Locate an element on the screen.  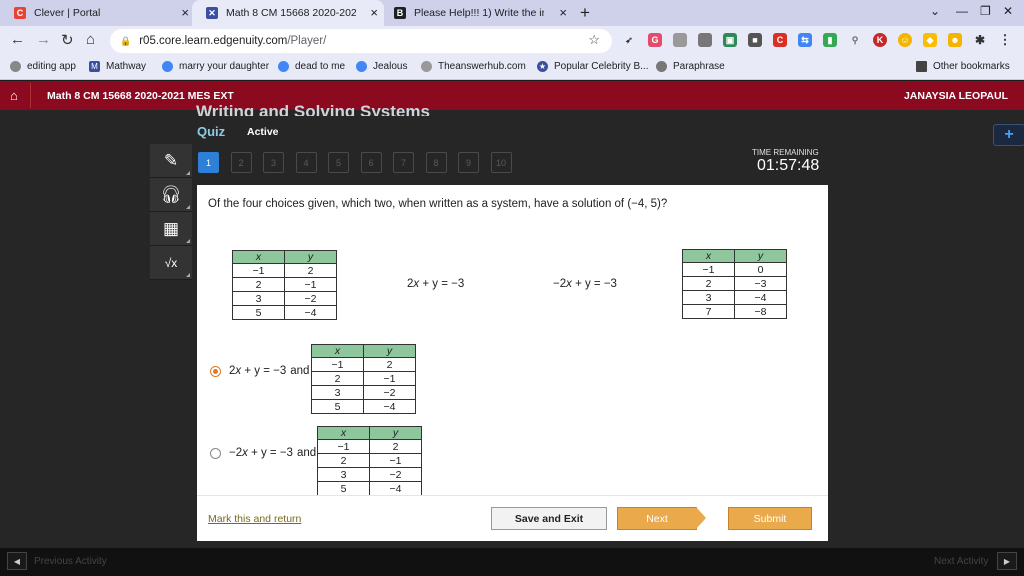
formula-sqrt-icon: √x is located at coordinates (171, 263).